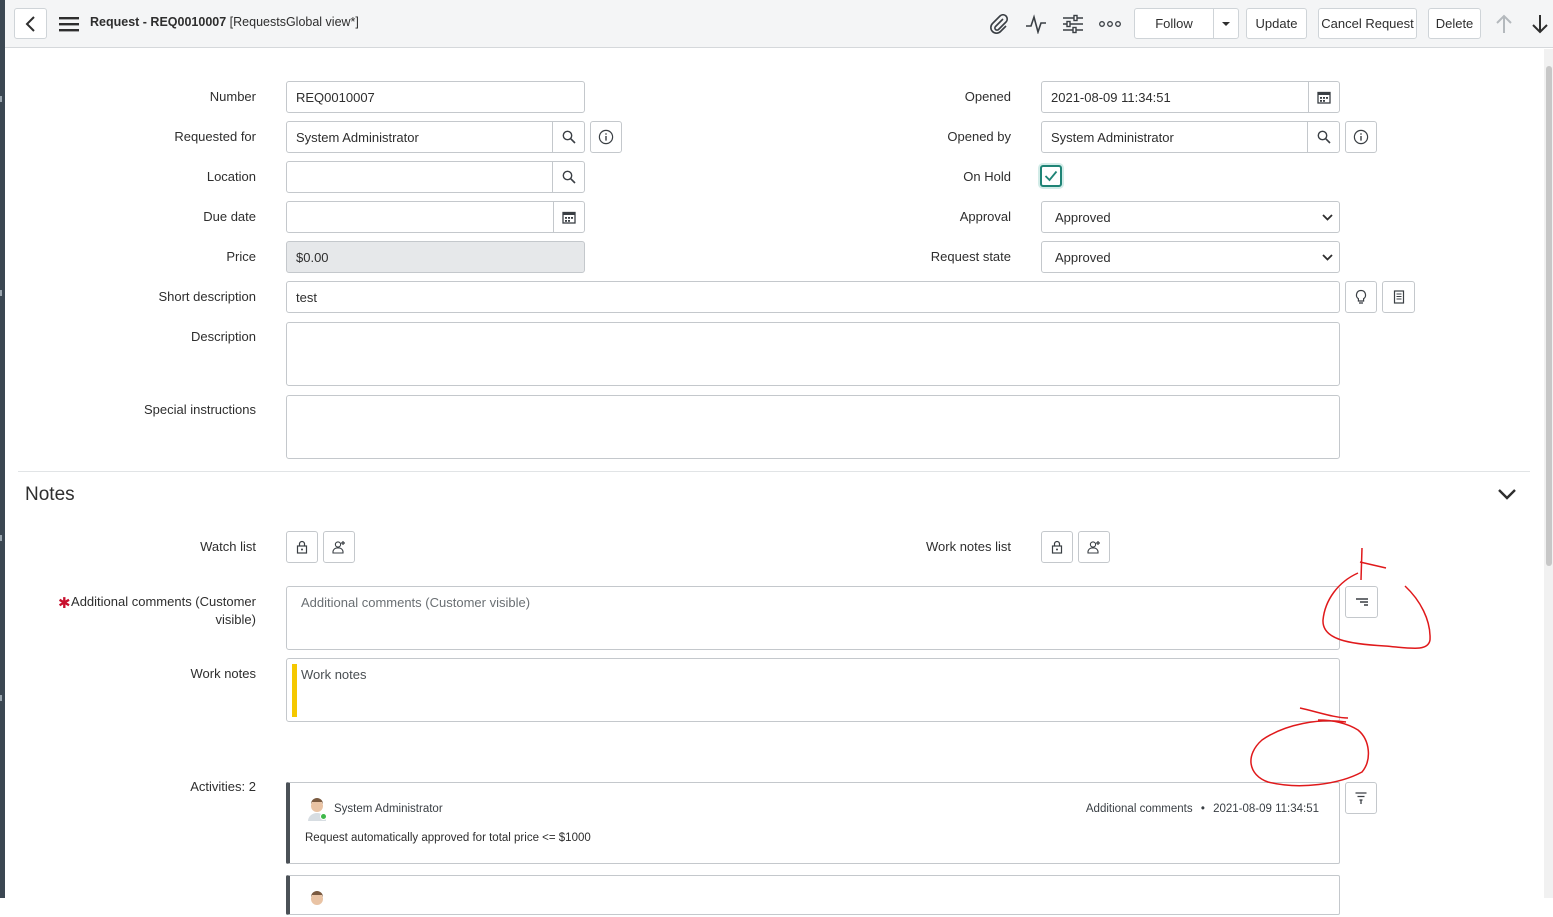  I want to click on approval-select: Approved, so click(1190, 217).